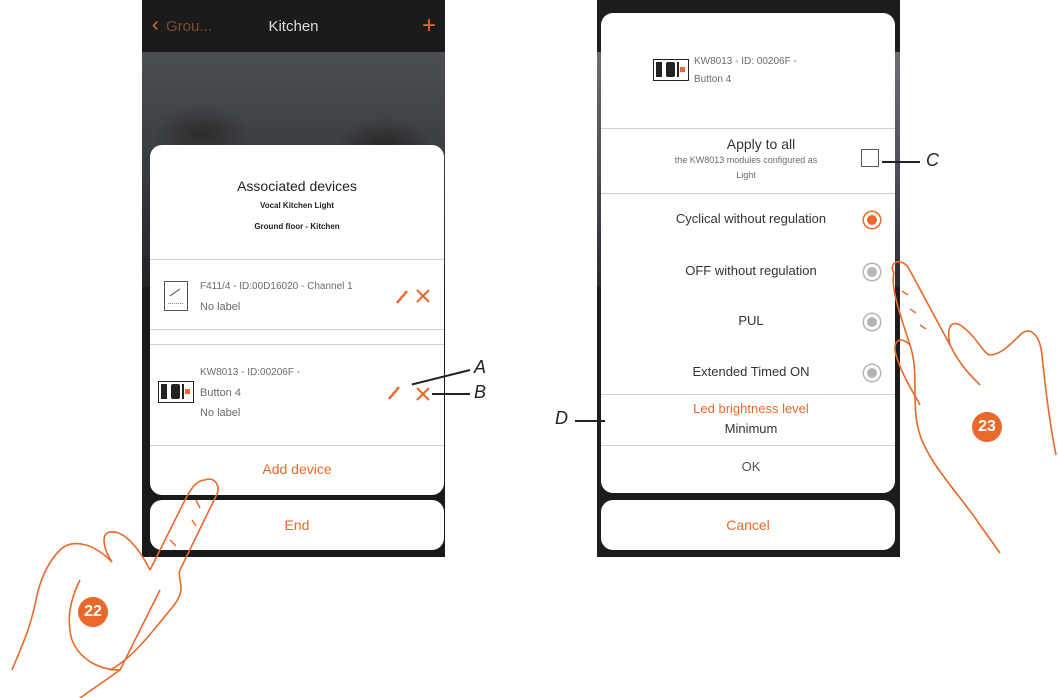 The height and width of the screenshot is (698, 1058). What do you see at coordinates (987, 427) in the screenshot?
I see `step-badge-23: 23` at bounding box center [987, 427].